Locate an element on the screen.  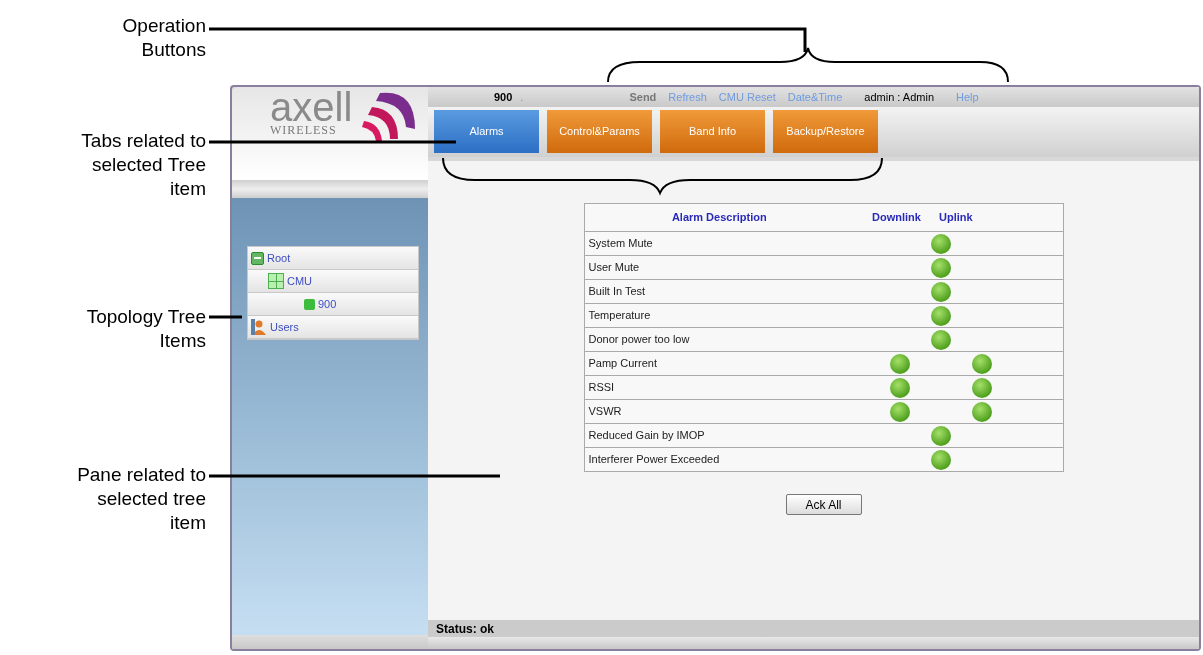
tree-item: Users is located at coordinates (333, 327).